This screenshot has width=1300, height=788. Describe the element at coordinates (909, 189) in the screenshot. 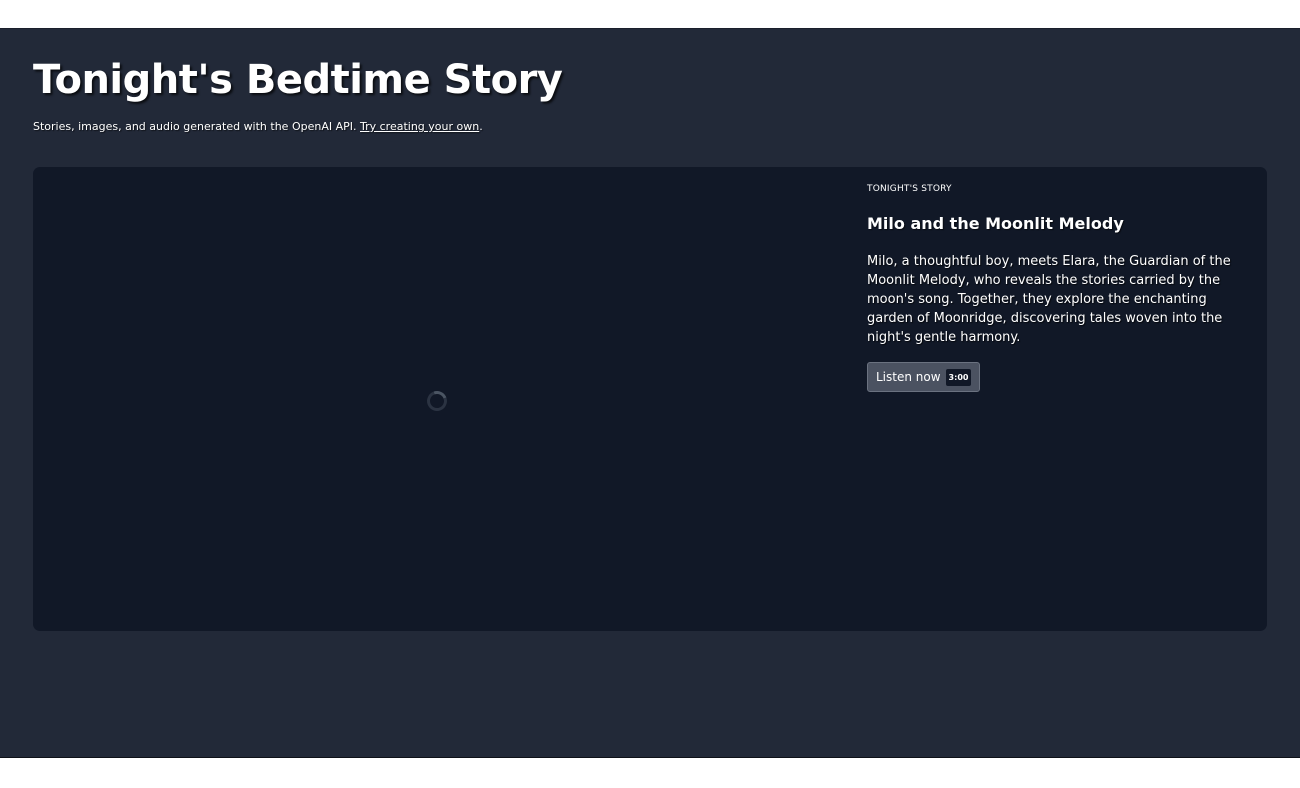

I see `story-eyebrow: TONIGHT'S STORY` at that location.